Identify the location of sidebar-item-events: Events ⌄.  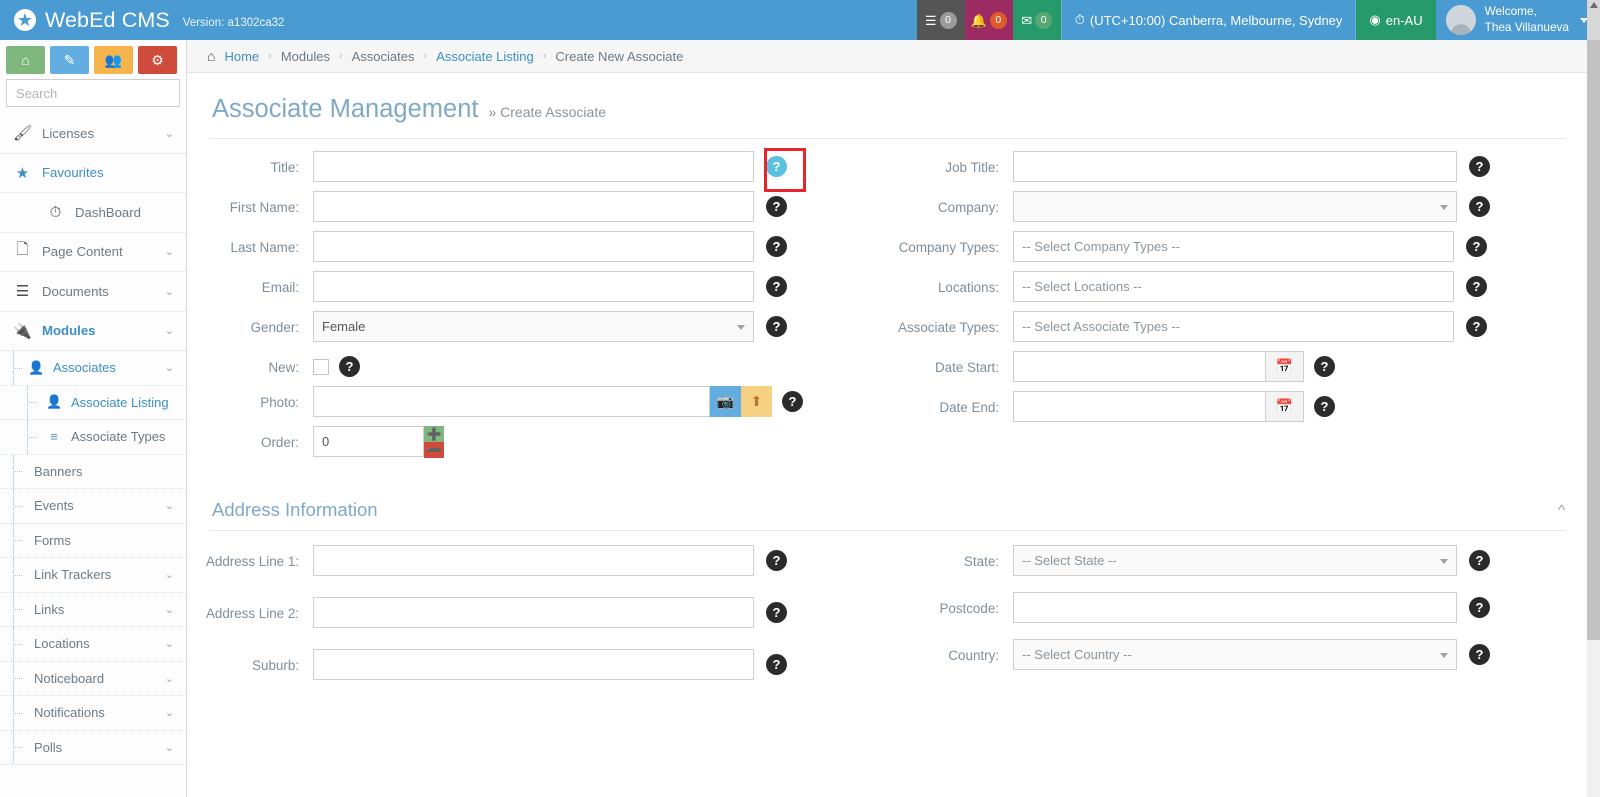
(93, 506).